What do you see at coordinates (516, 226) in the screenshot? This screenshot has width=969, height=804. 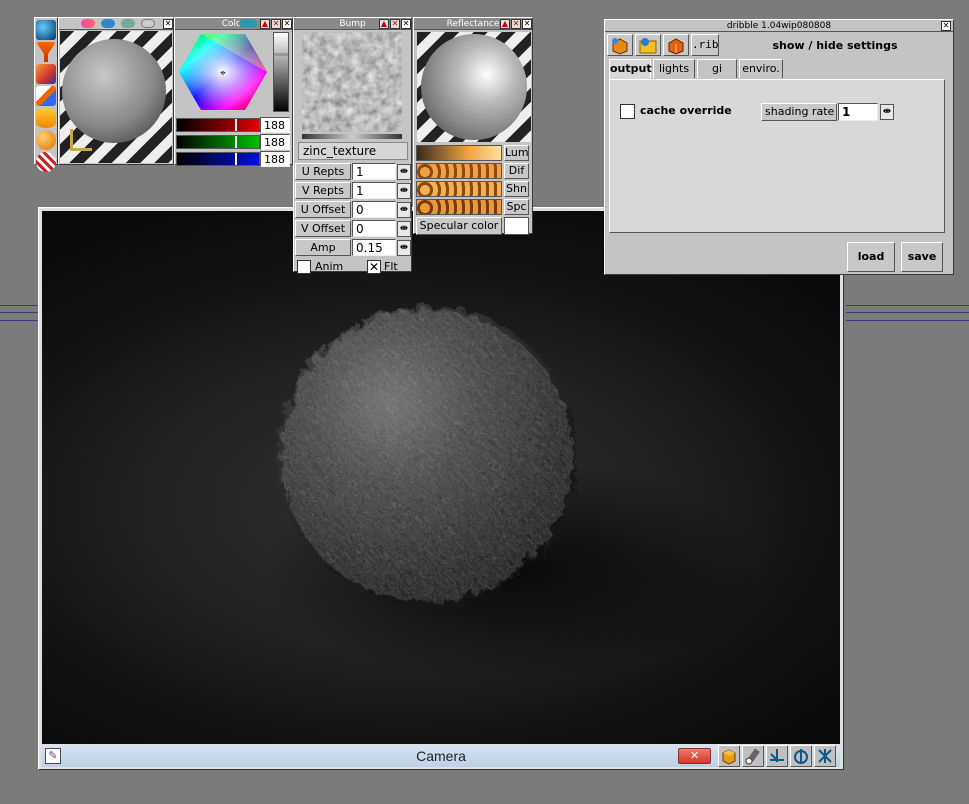 I see `specular-color-swatch` at bounding box center [516, 226].